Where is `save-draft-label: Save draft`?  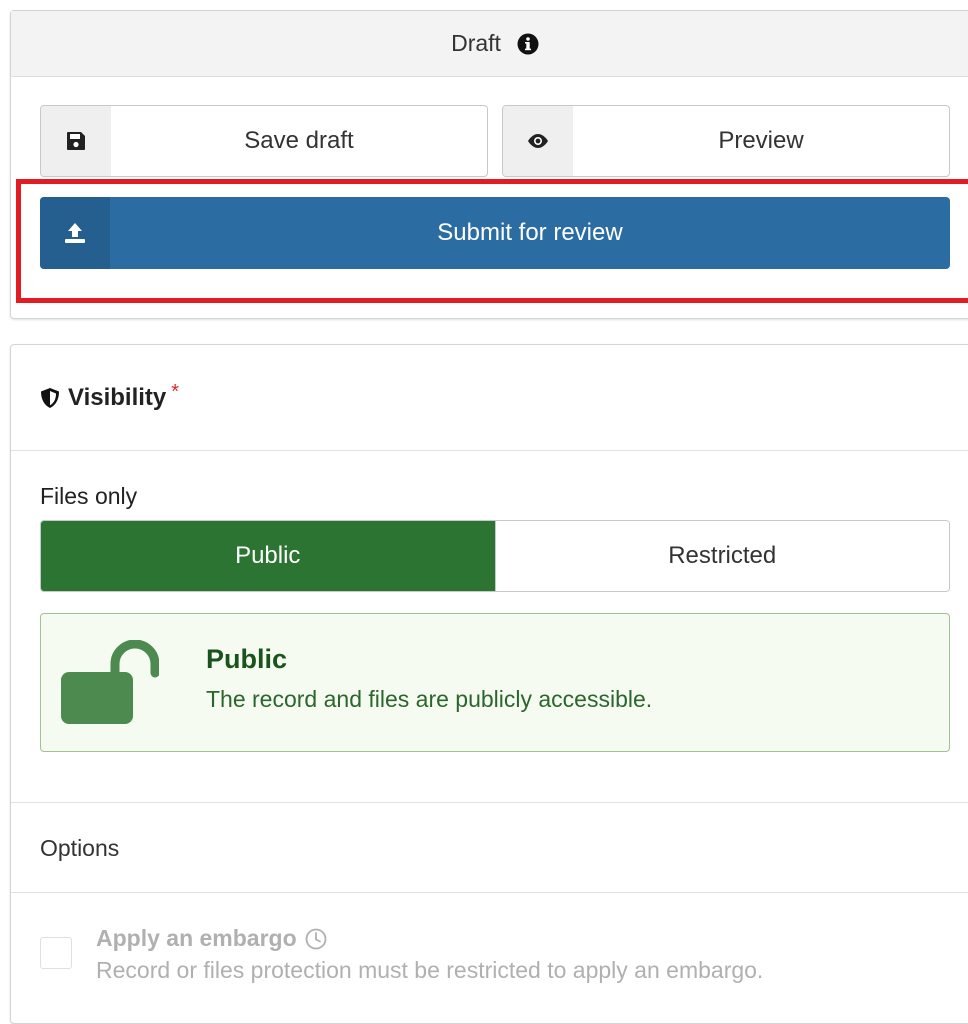 save-draft-label: Save draft is located at coordinates (299, 140).